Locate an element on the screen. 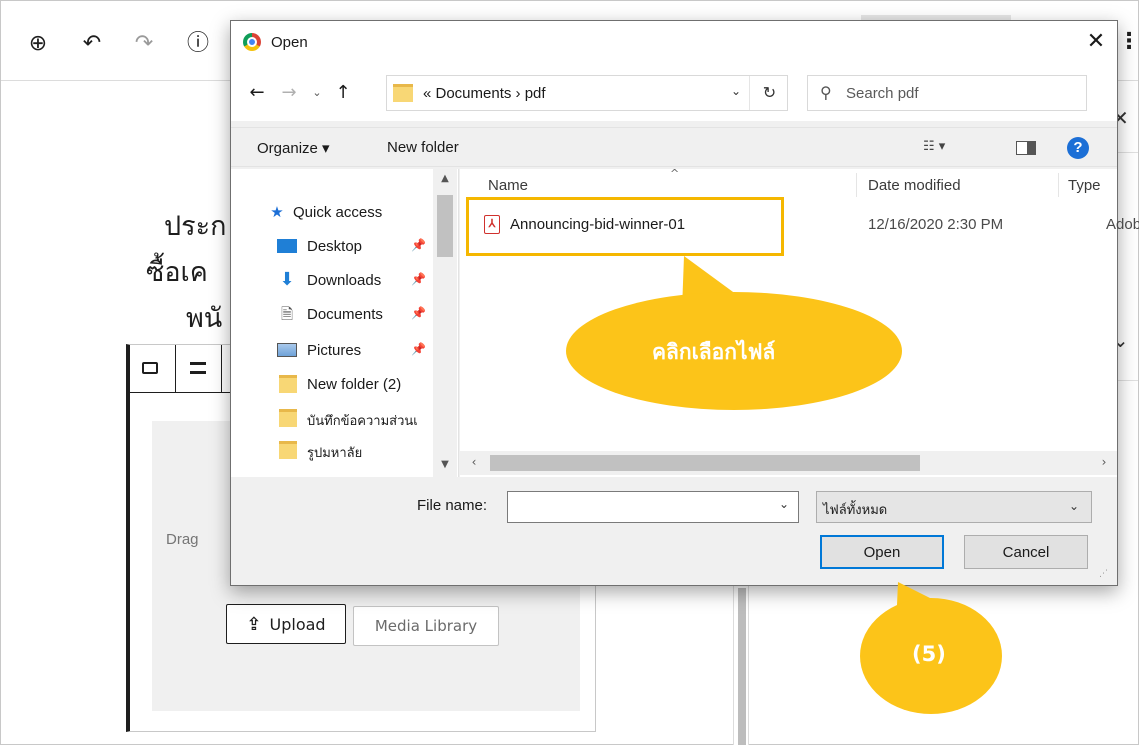 This screenshot has height=745, width=1139. select-file-callout: คลิกเลือกไฟล์ is located at coordinates (734, 351).